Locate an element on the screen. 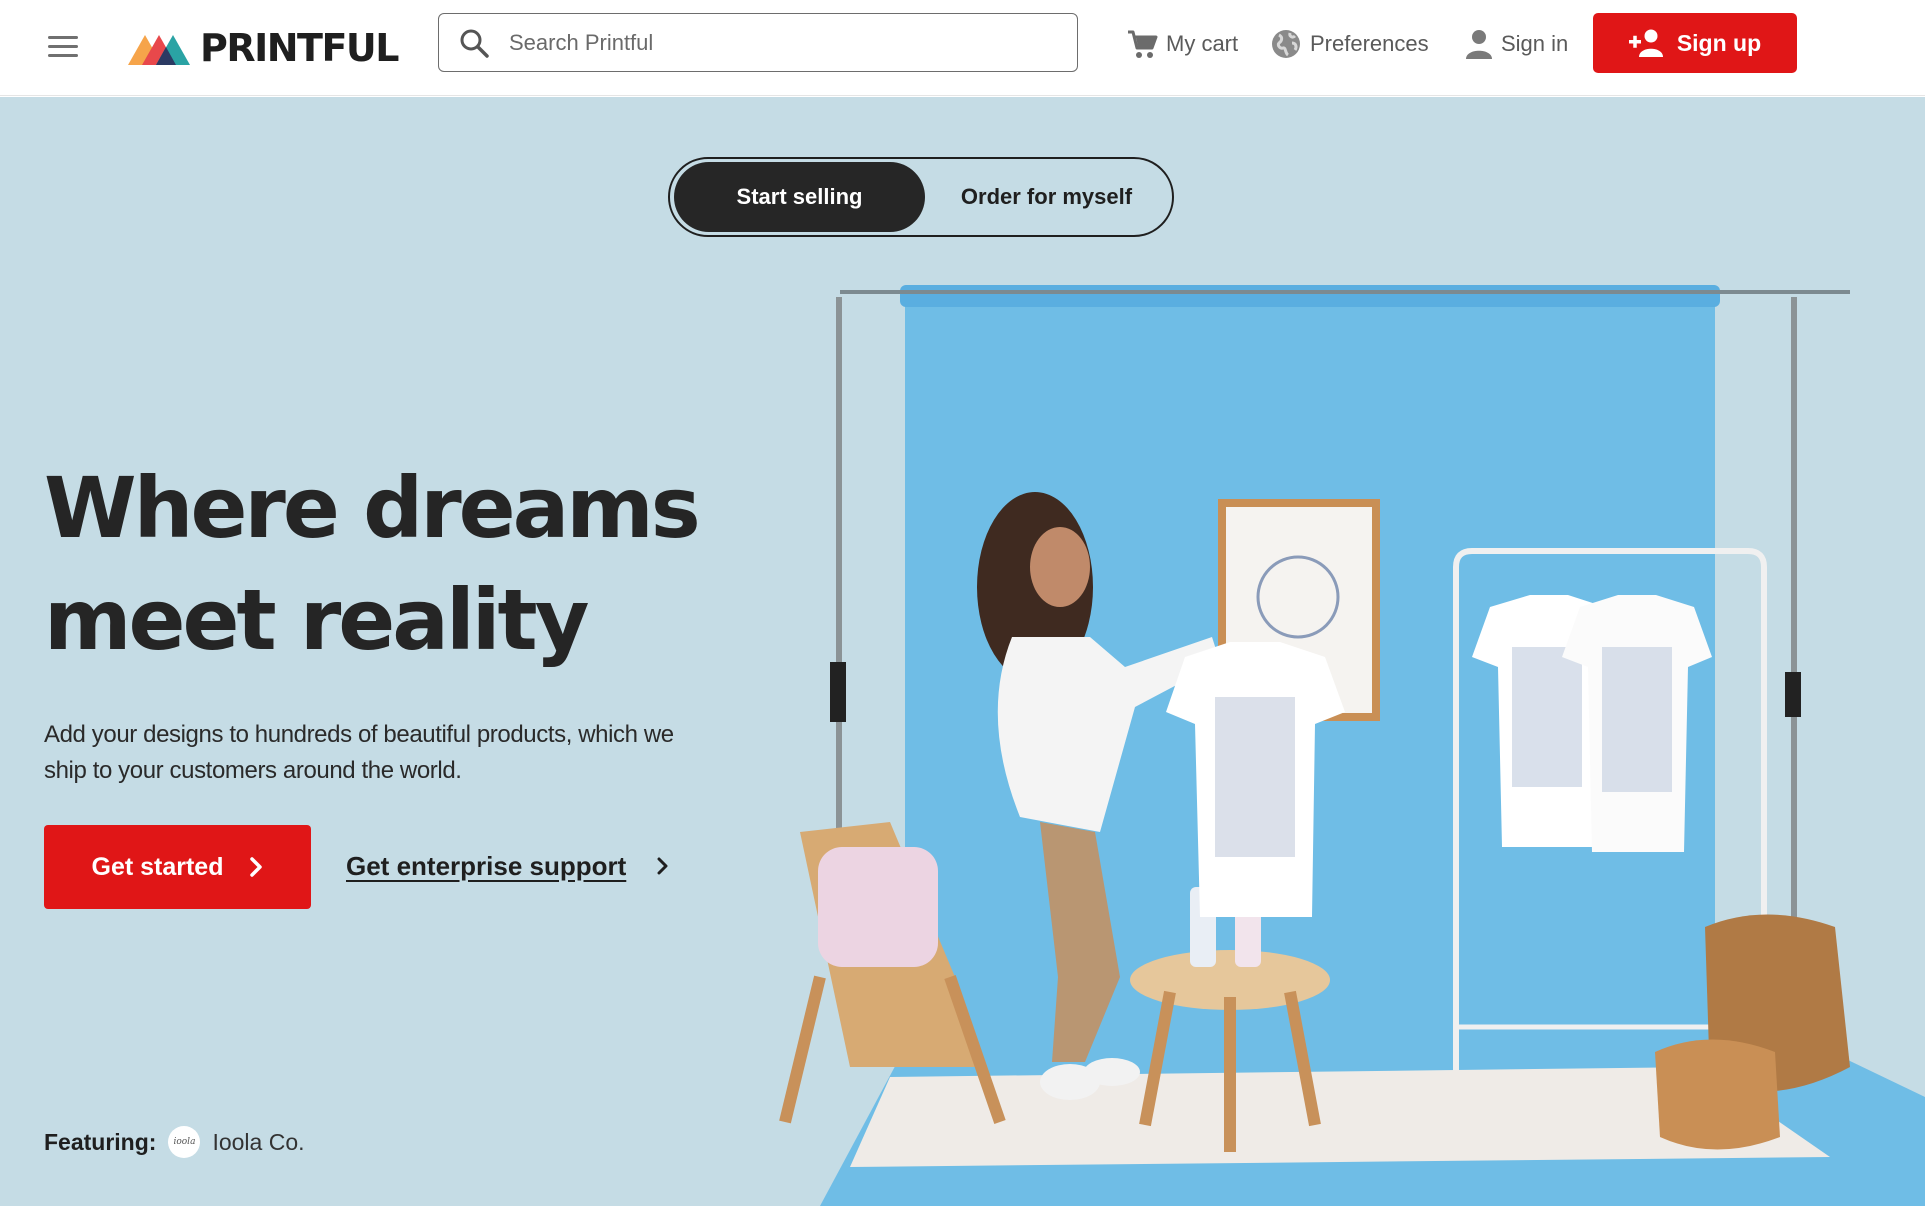  search-bar is located at coordinates (758, 42).